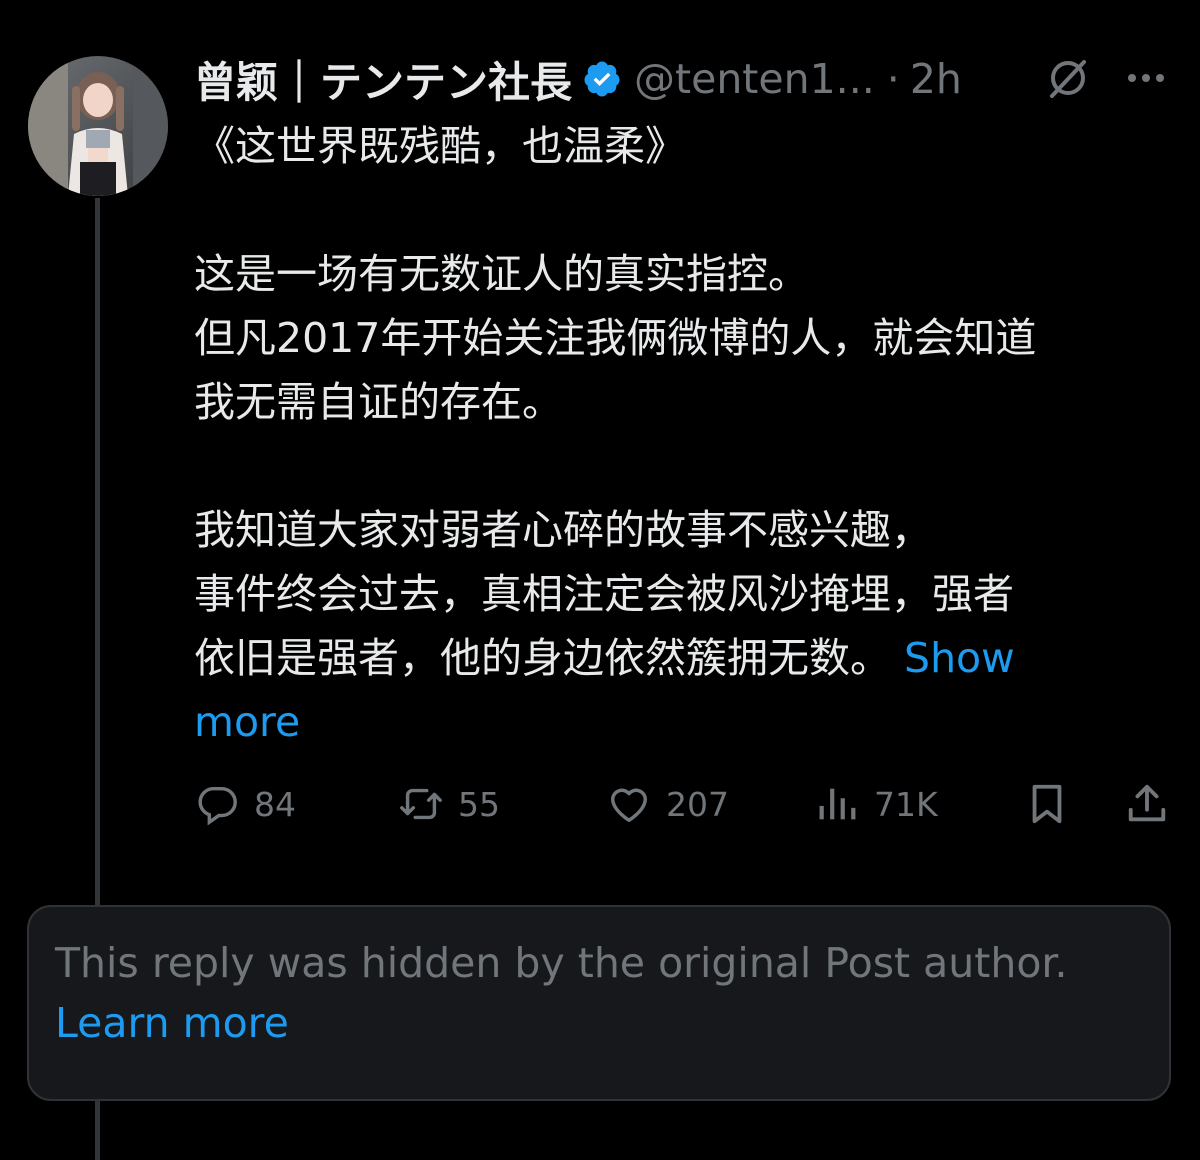 The image size is (1200, 1160). What do you see at coordinates (501, 274) in the screenshot?
I see `post-text-line: 这是一场有无数证人的真实指控。` at bounding box center [501, 274].